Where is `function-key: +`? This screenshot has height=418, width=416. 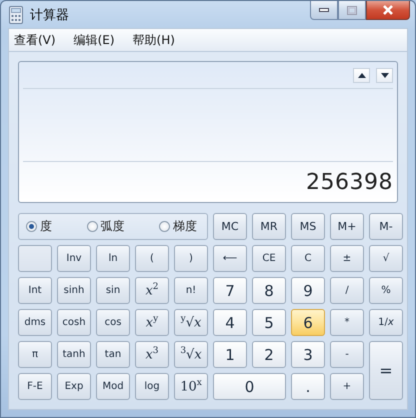
function-key: + is located at coordinates (347, 386).